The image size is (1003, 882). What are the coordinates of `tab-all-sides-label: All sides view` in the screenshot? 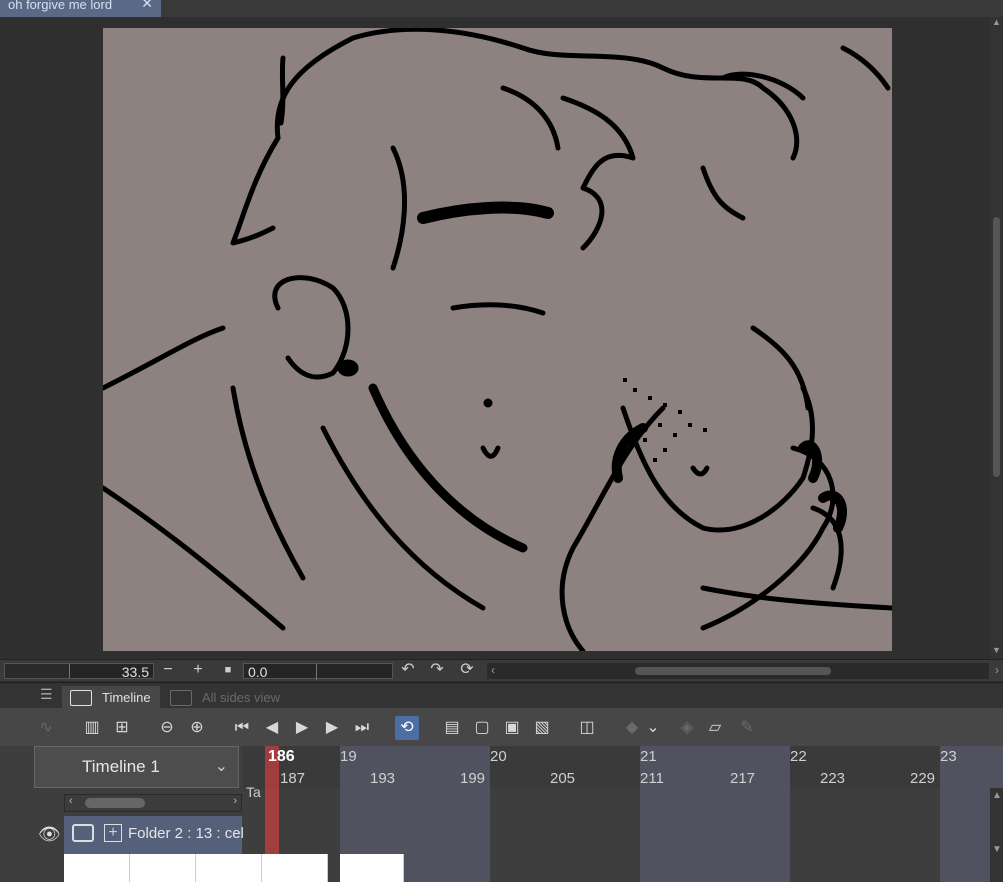 It's located at (241, 697).